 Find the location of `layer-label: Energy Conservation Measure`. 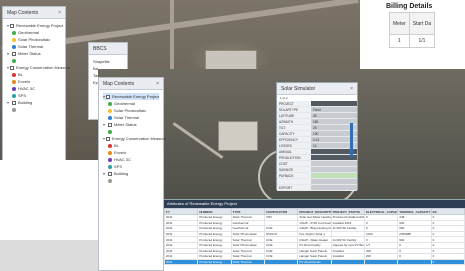

layer-label: Energy Conservation Measure is located at coordinates (43, 67).